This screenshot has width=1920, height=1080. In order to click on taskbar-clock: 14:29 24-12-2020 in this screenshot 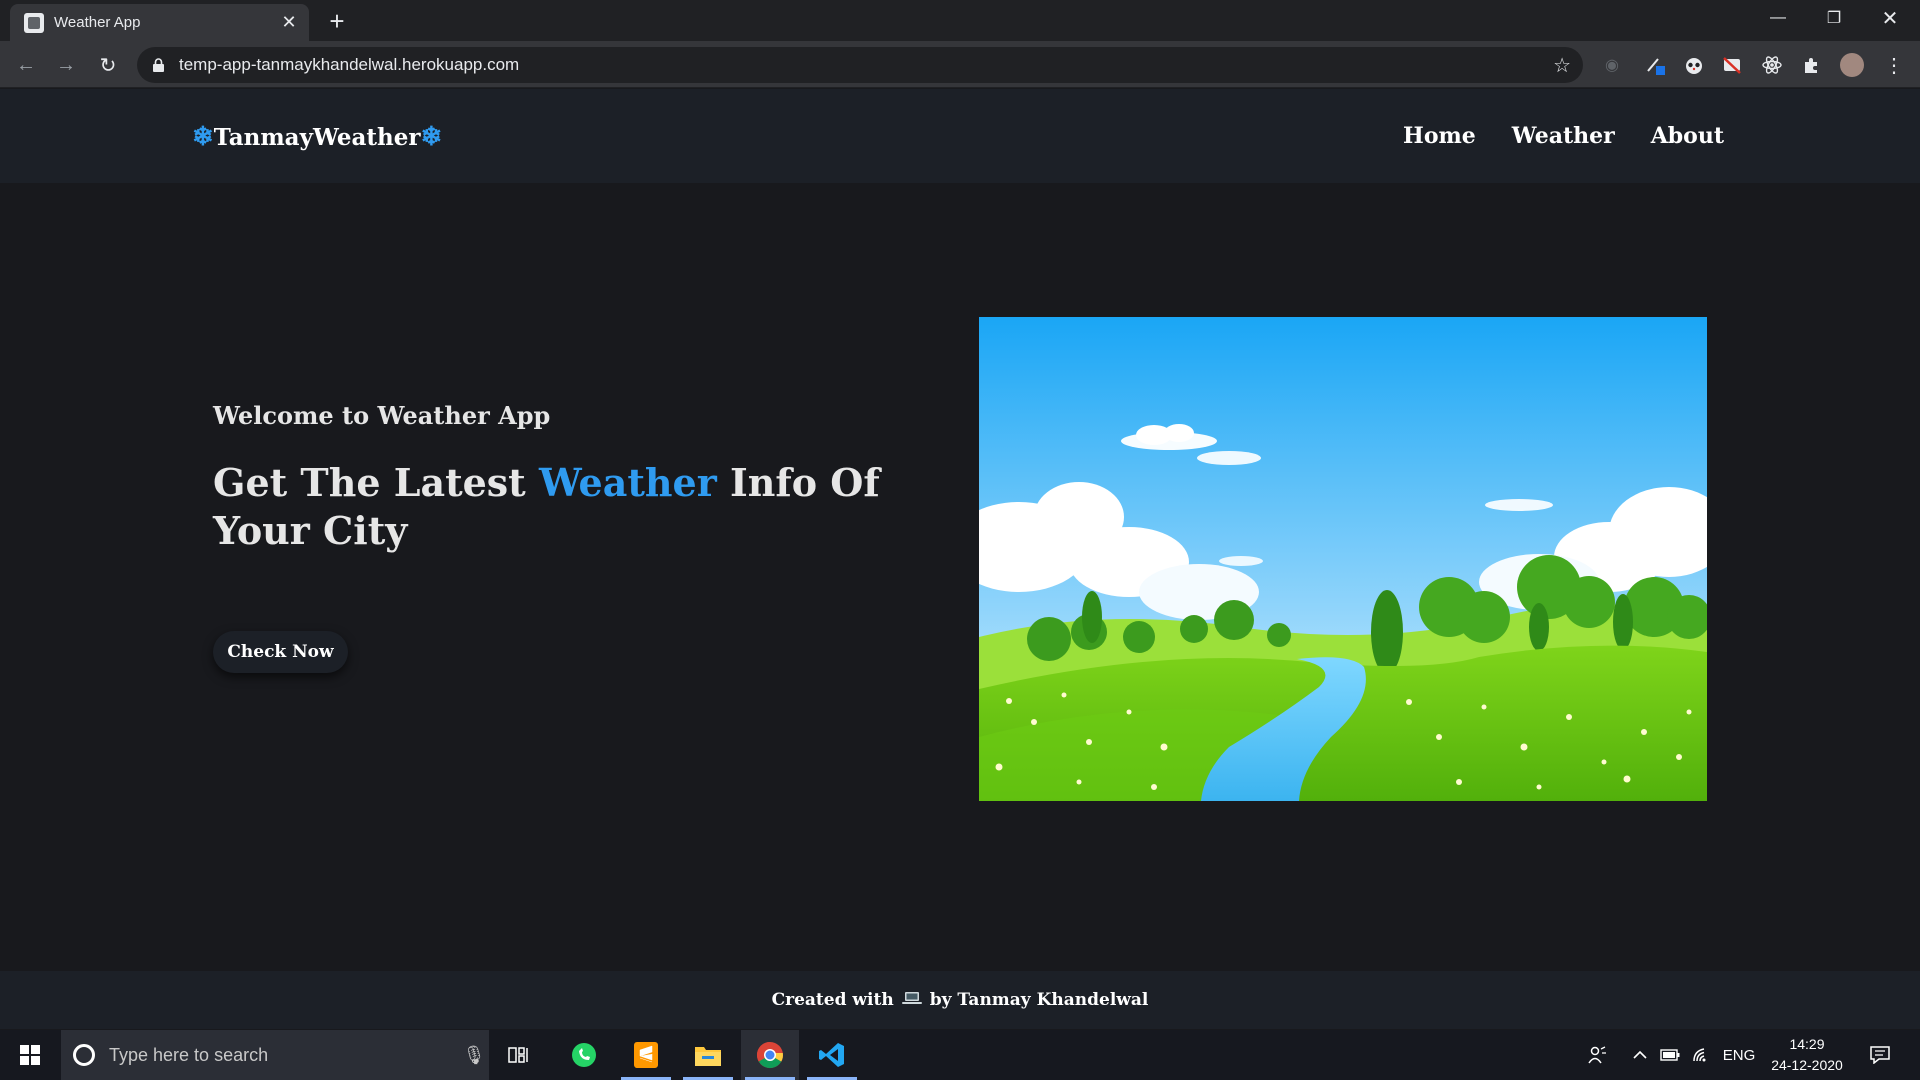, I will do `click(1807, 1055)`.